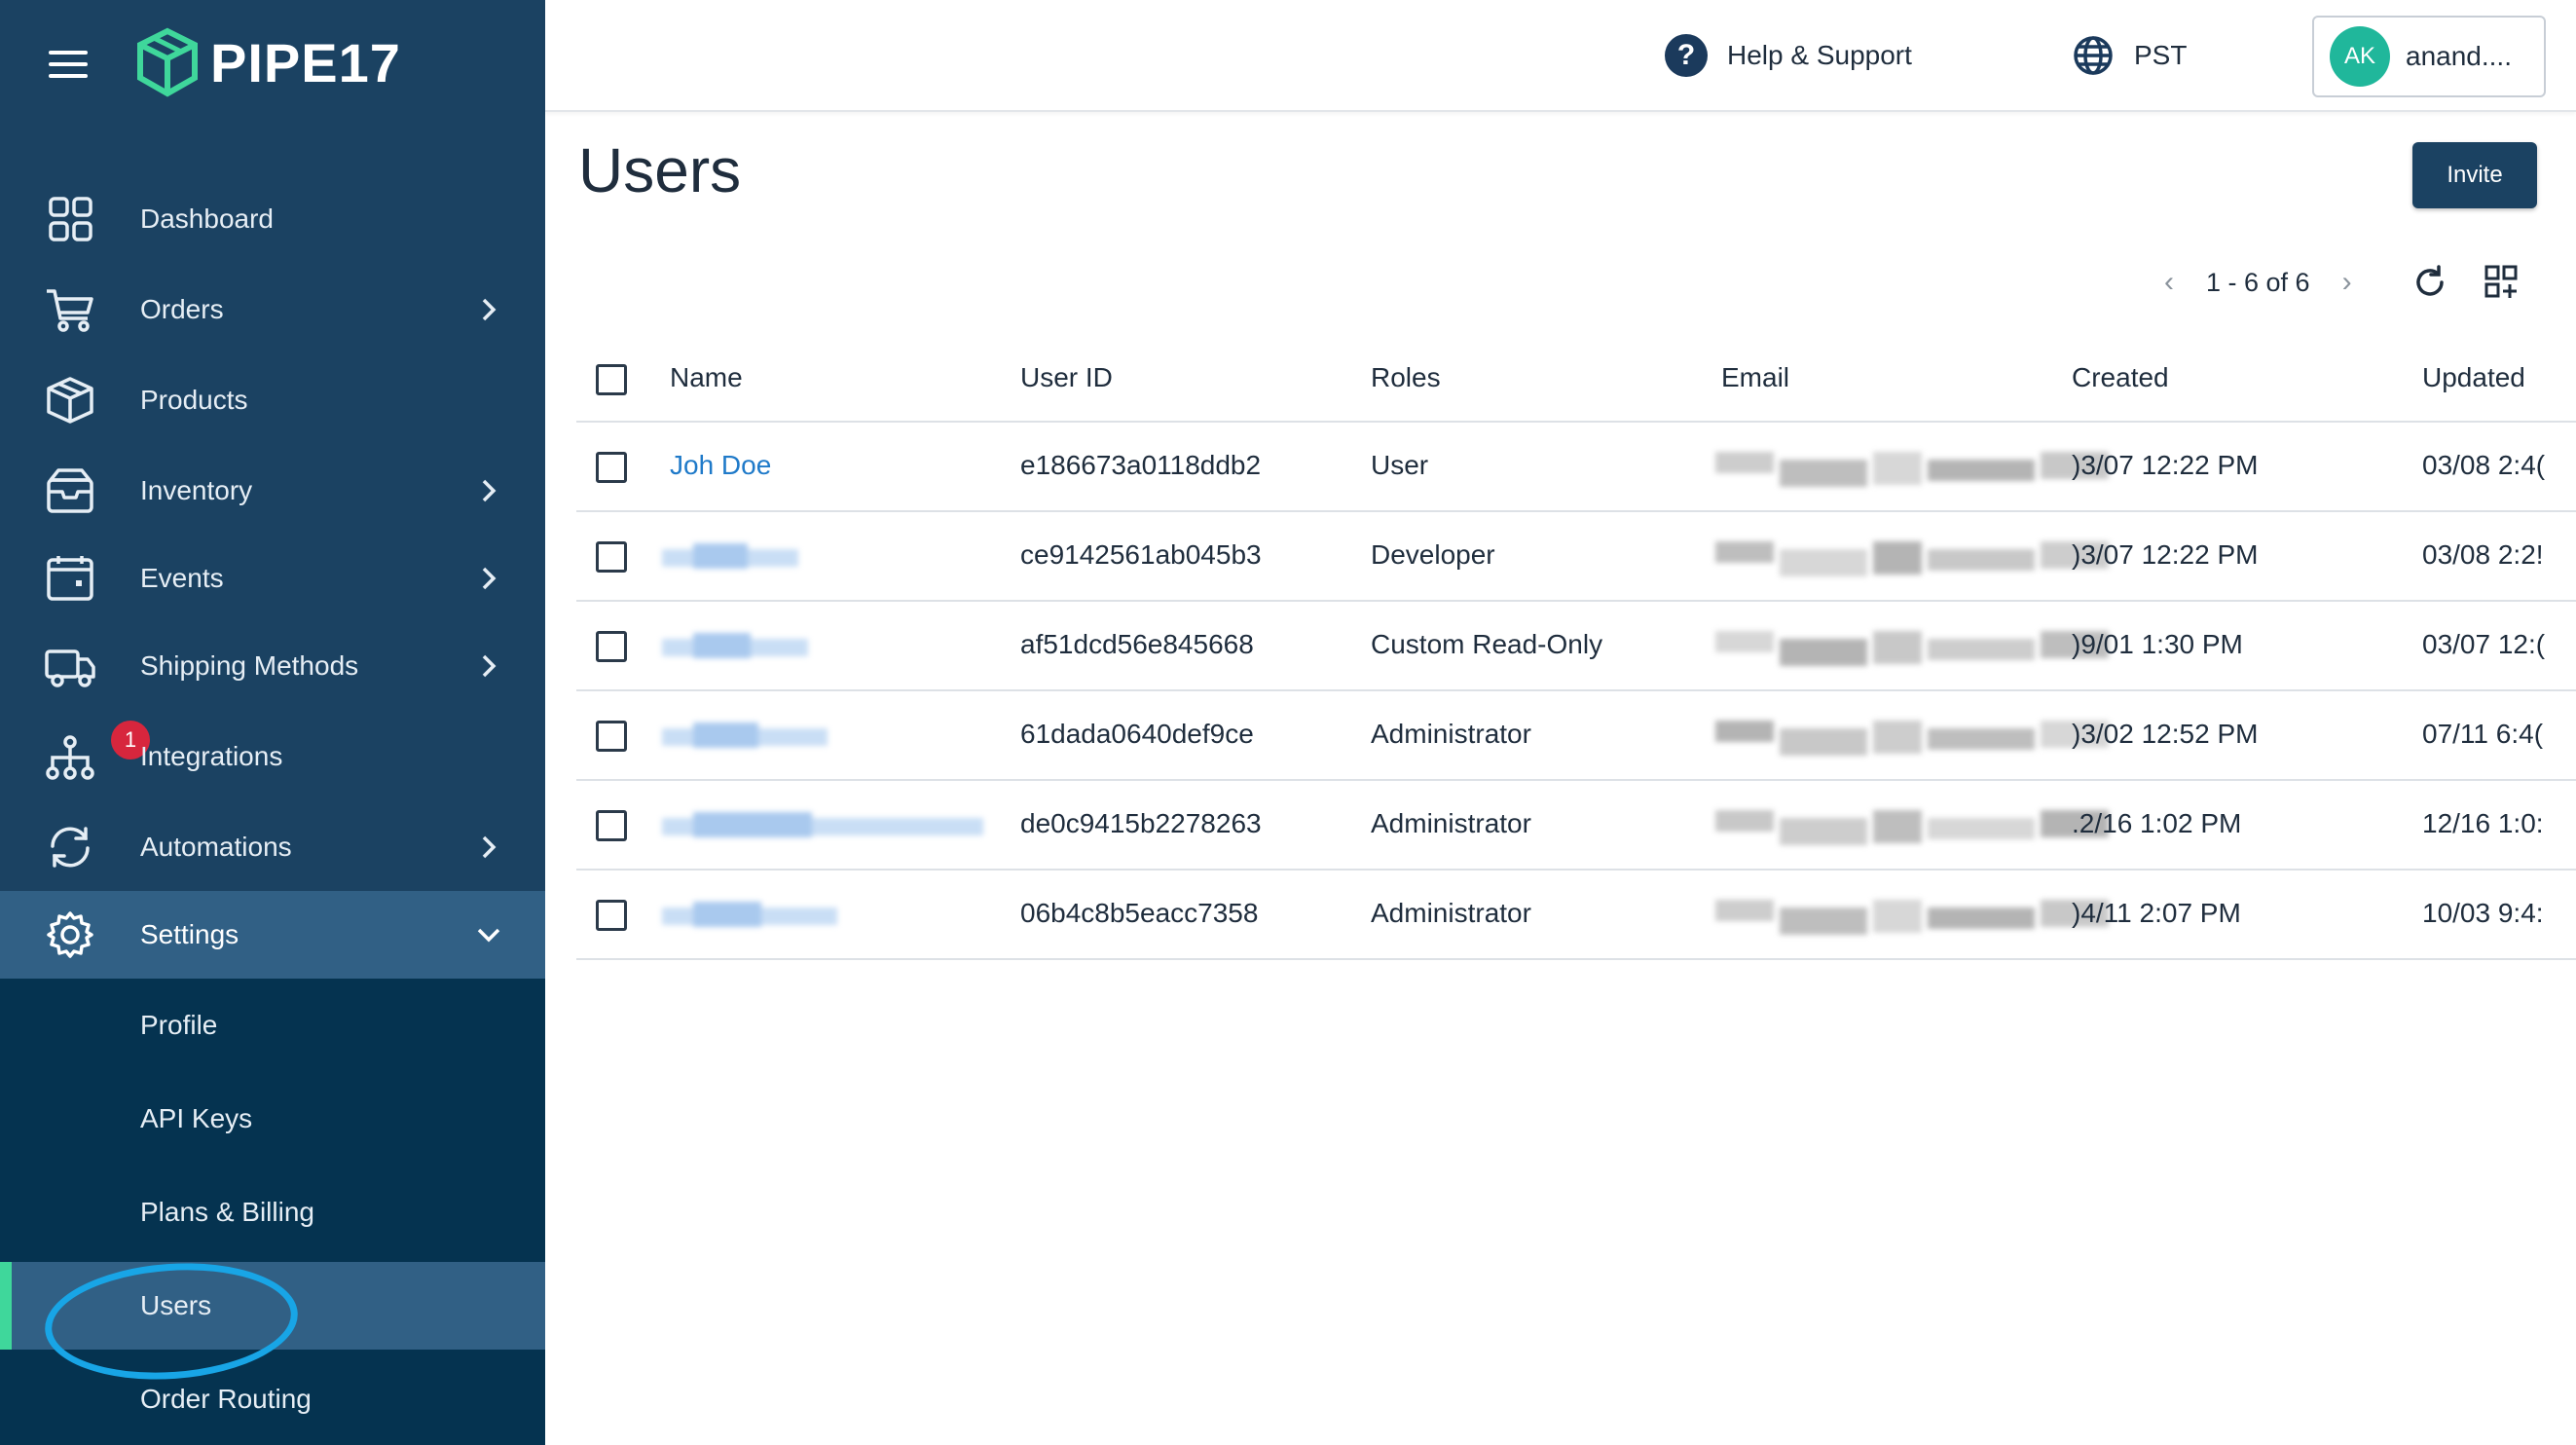 The width and height of the screenshot is (2576, 1445). I want to click on sidebar-item-label: Products, so click(194, 400).